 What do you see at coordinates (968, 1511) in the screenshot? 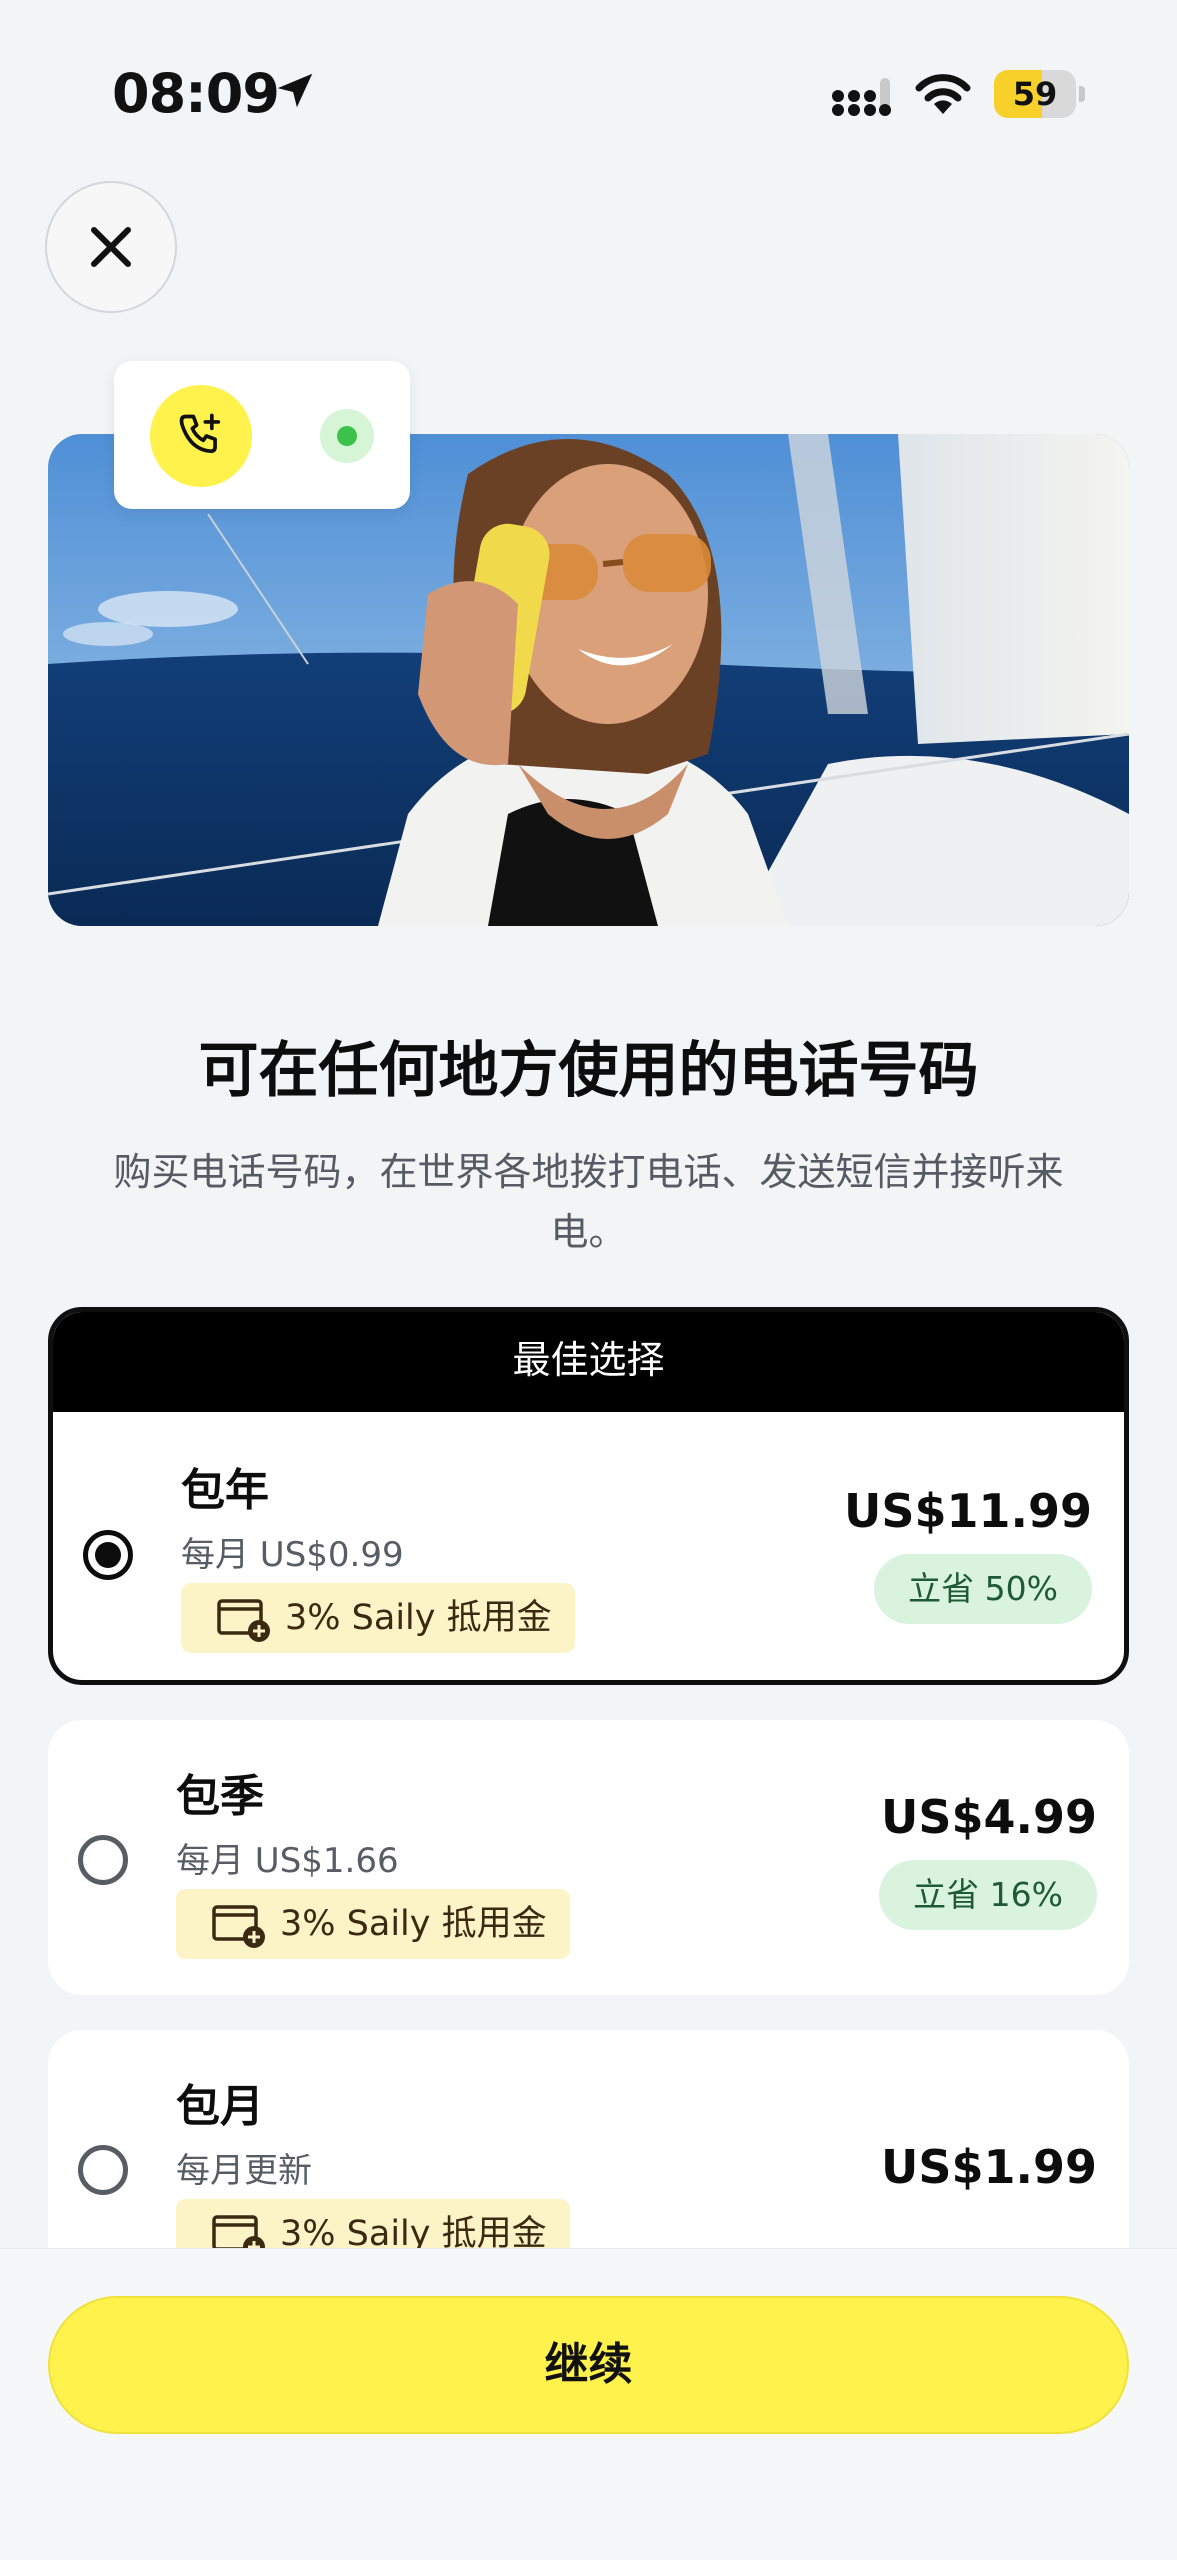
I see `plan-price: US$11.99` at bounding box center [968, 1511].